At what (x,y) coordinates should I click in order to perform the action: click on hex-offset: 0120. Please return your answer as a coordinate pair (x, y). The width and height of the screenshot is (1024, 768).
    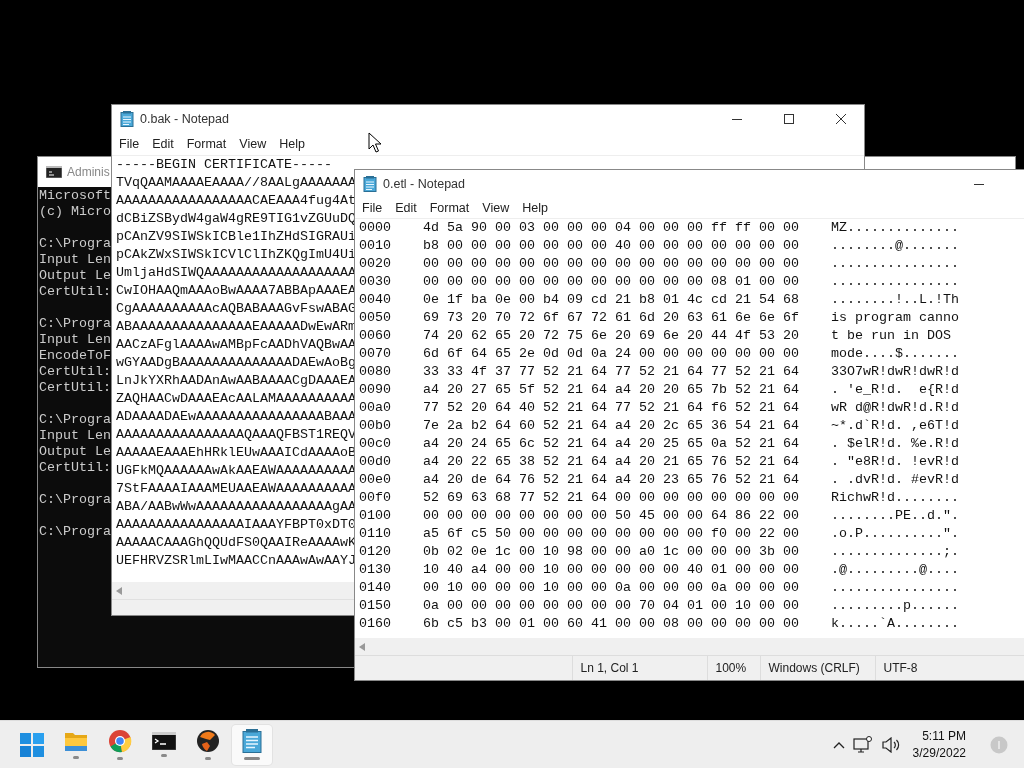
    Looking at the image, I should click on (375, 552).